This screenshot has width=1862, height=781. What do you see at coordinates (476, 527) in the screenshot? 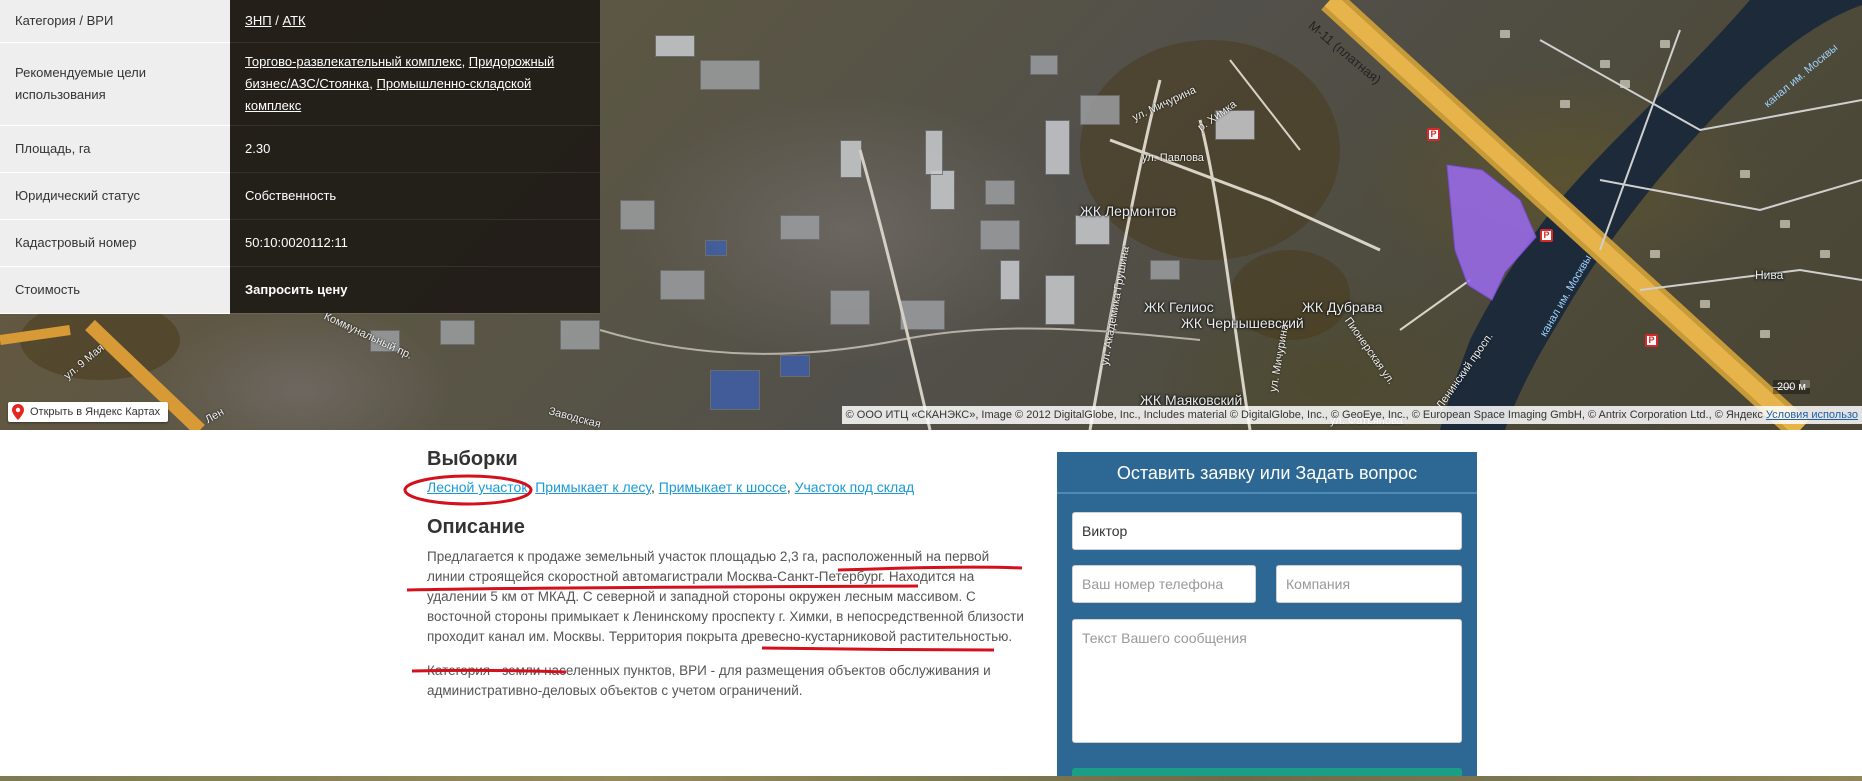
I see `description-title: Описание` at bounding box center [476, 527].